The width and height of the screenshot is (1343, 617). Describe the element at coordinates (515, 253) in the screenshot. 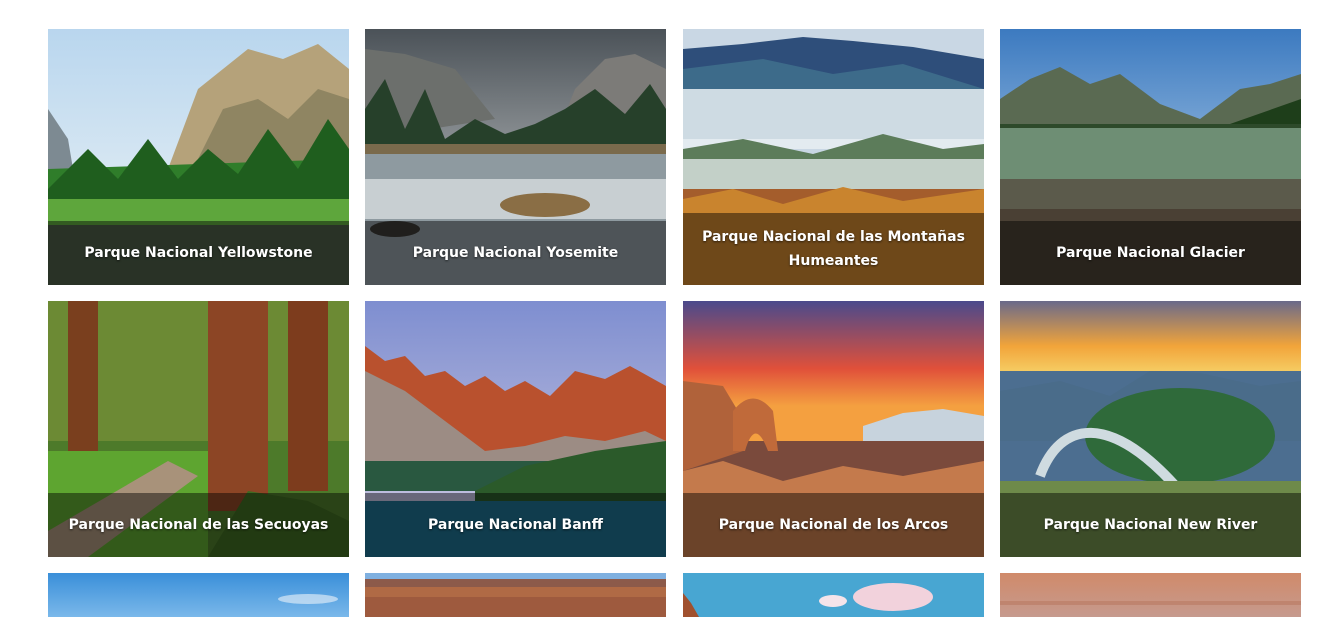

I see `park-title: Parque Nacional Yosemite` at that location.